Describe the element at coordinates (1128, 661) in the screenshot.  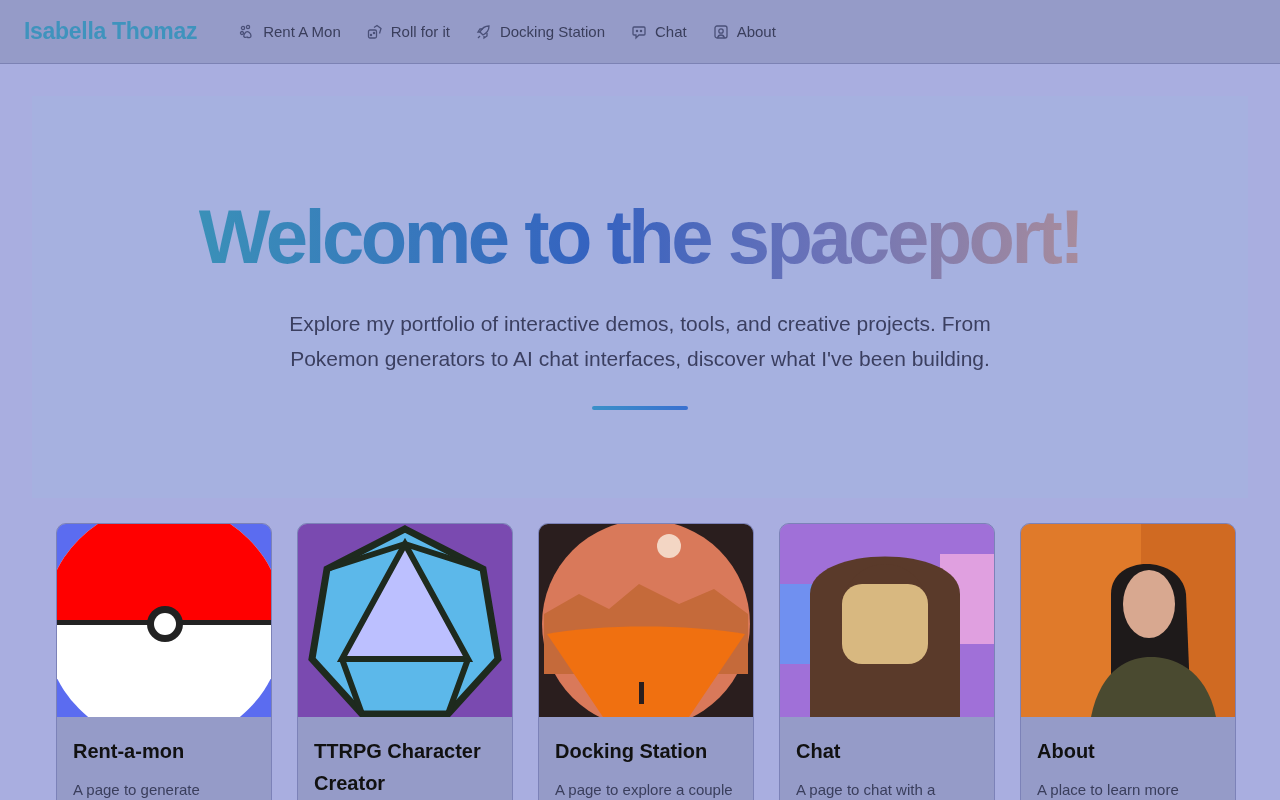
I see `project-card: About A place to learn more` at that location.